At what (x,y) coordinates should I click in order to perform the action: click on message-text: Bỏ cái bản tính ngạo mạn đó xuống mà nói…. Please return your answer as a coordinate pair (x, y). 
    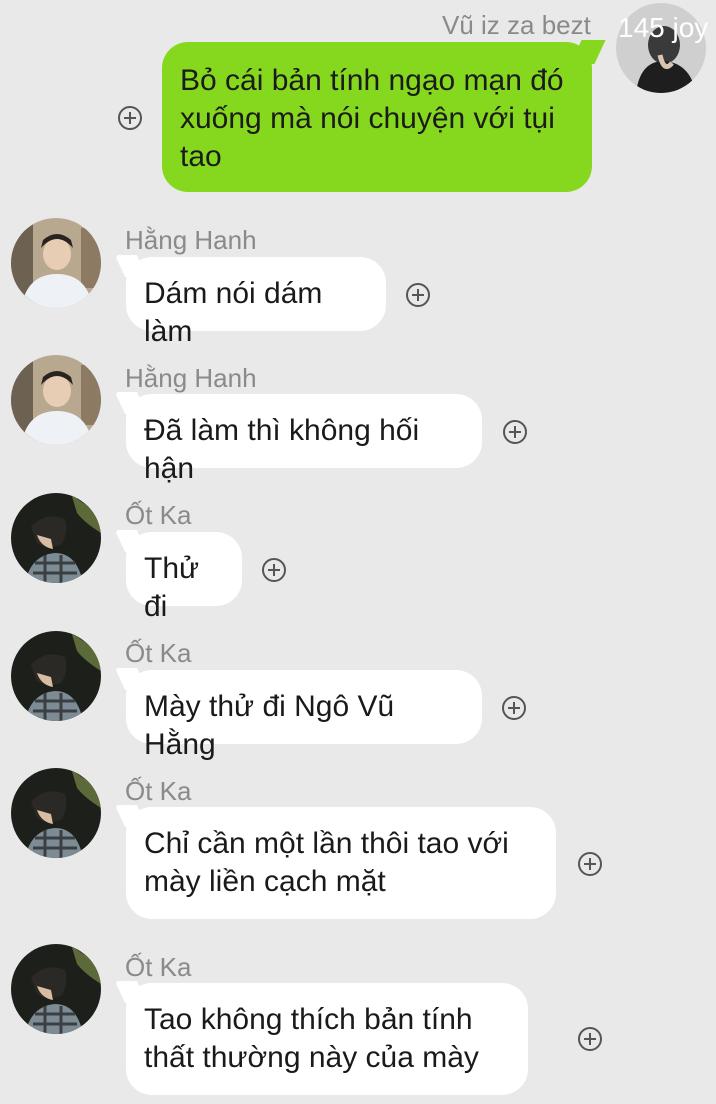
    Looking at the image, I should click on (372, 118).